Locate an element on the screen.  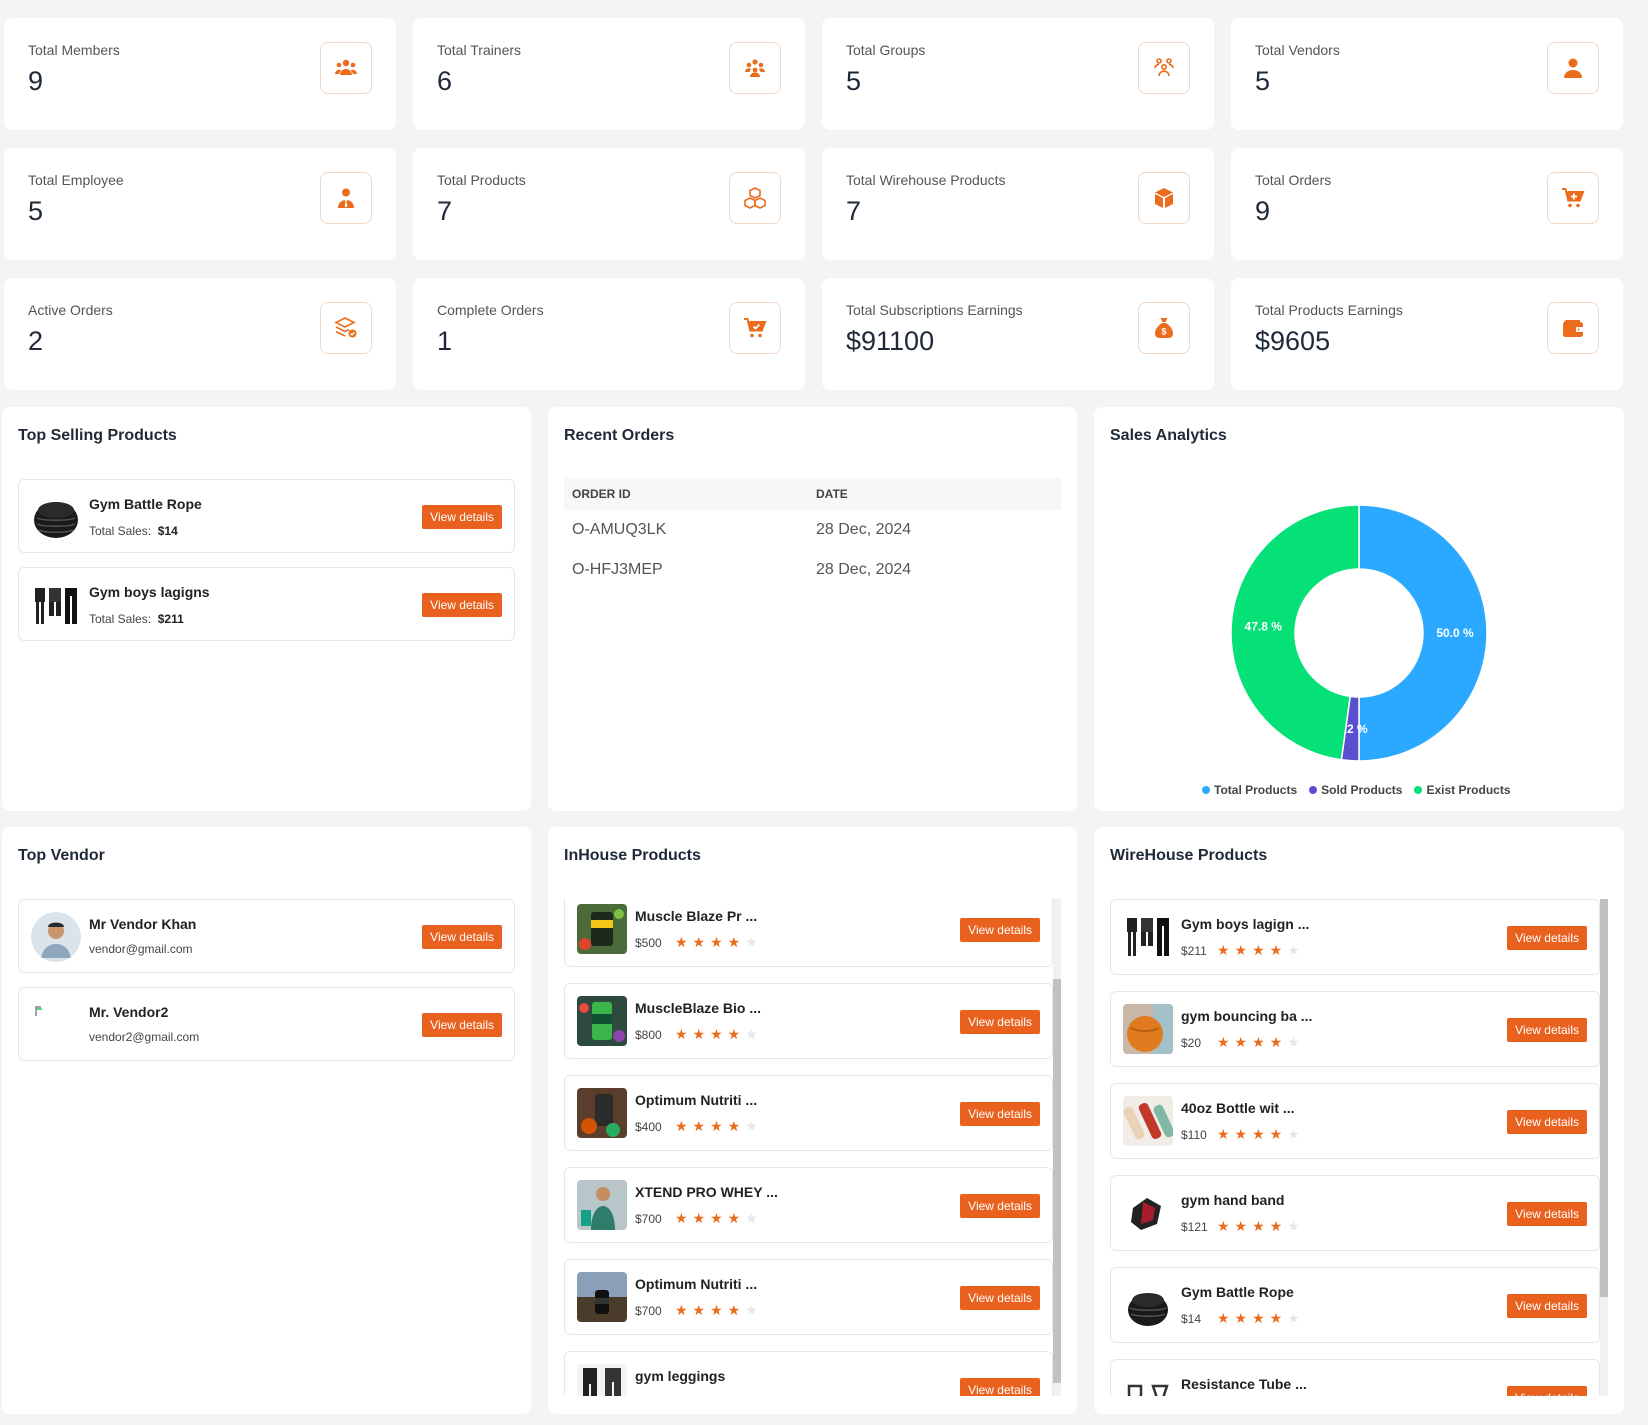
stat-card-total-vendors: Total Vendors 5 is located at coordinates (1427, 74).